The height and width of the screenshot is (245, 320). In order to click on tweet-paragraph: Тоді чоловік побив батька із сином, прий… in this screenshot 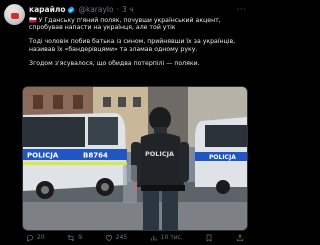, I will do `click(132, 45)`.